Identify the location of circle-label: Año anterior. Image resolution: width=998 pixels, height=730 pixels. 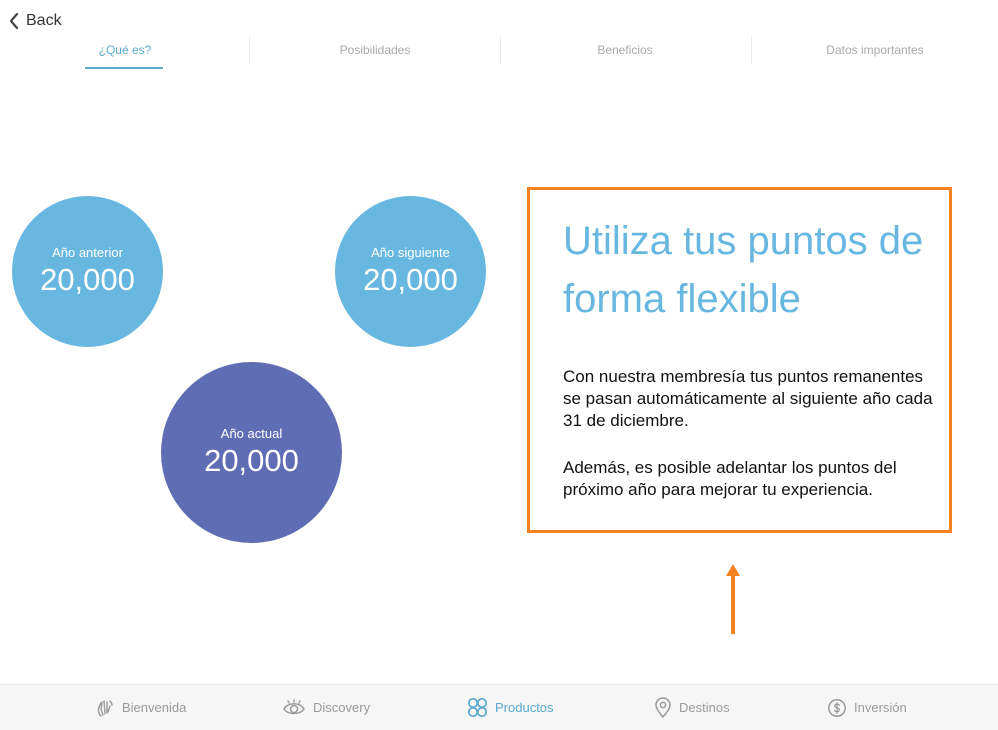
(87, 252).